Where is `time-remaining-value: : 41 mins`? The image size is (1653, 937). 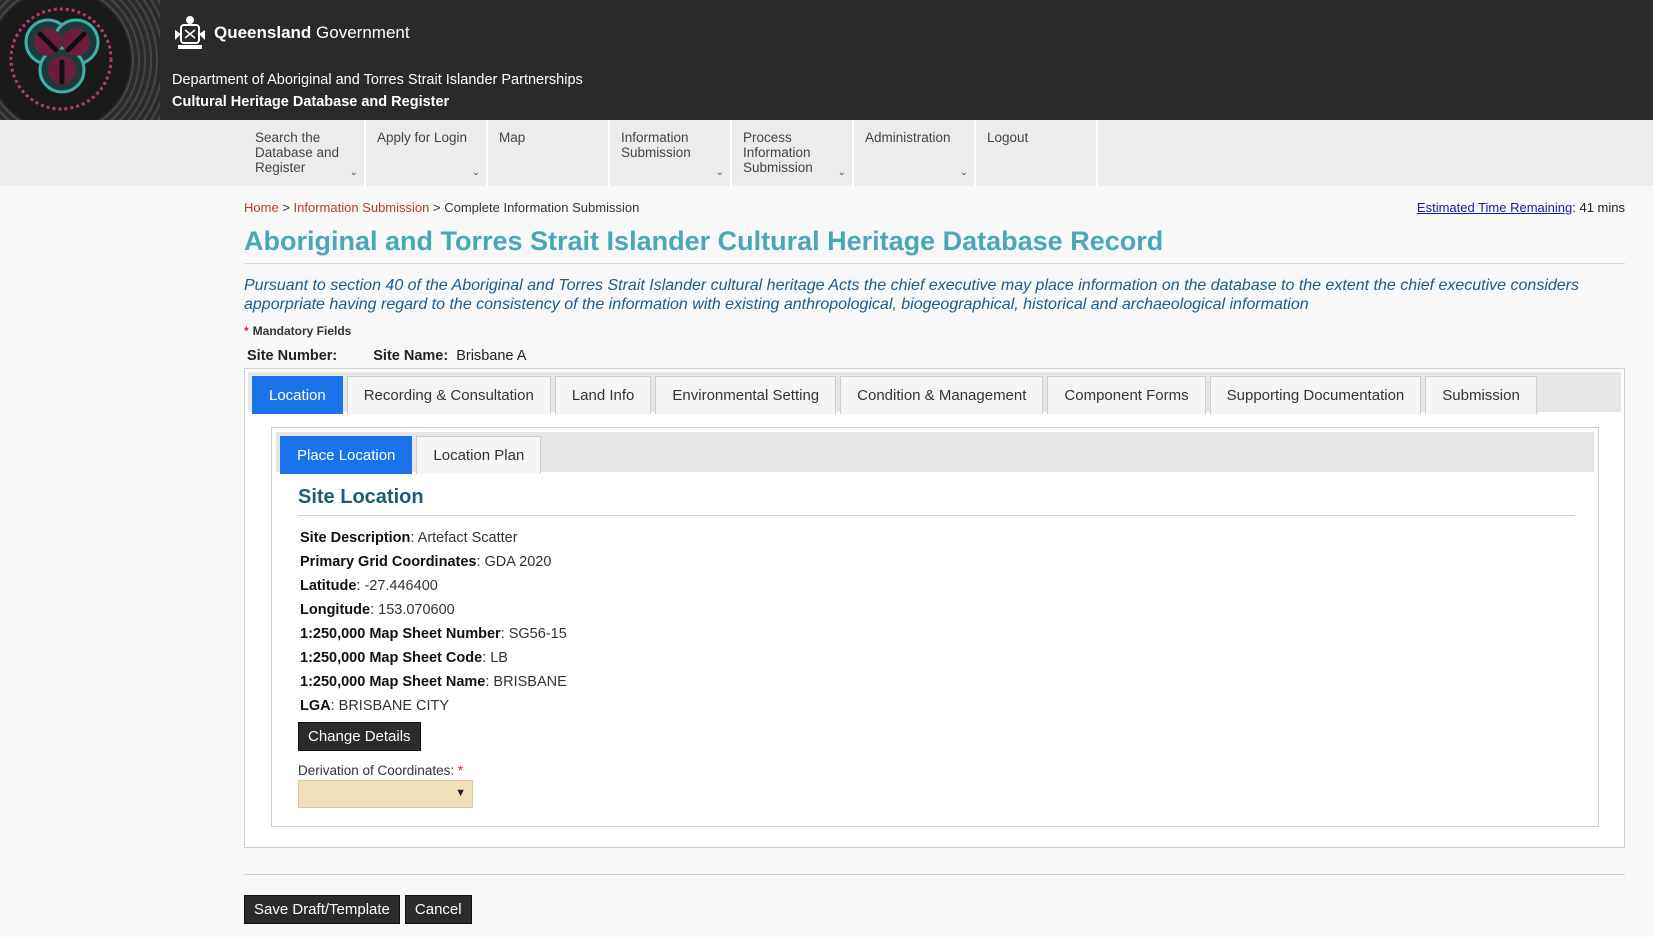
time-remaining-value: : 41 mins is located at coordinates (1598, 207).